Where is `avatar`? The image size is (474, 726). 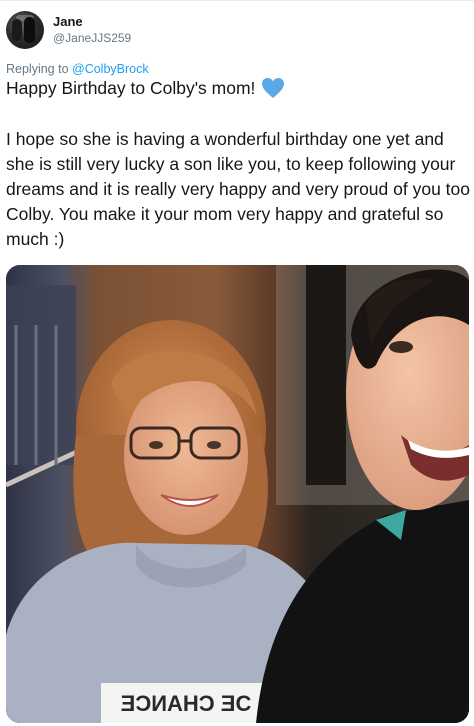 avatar is located at coordinates (25, 30).